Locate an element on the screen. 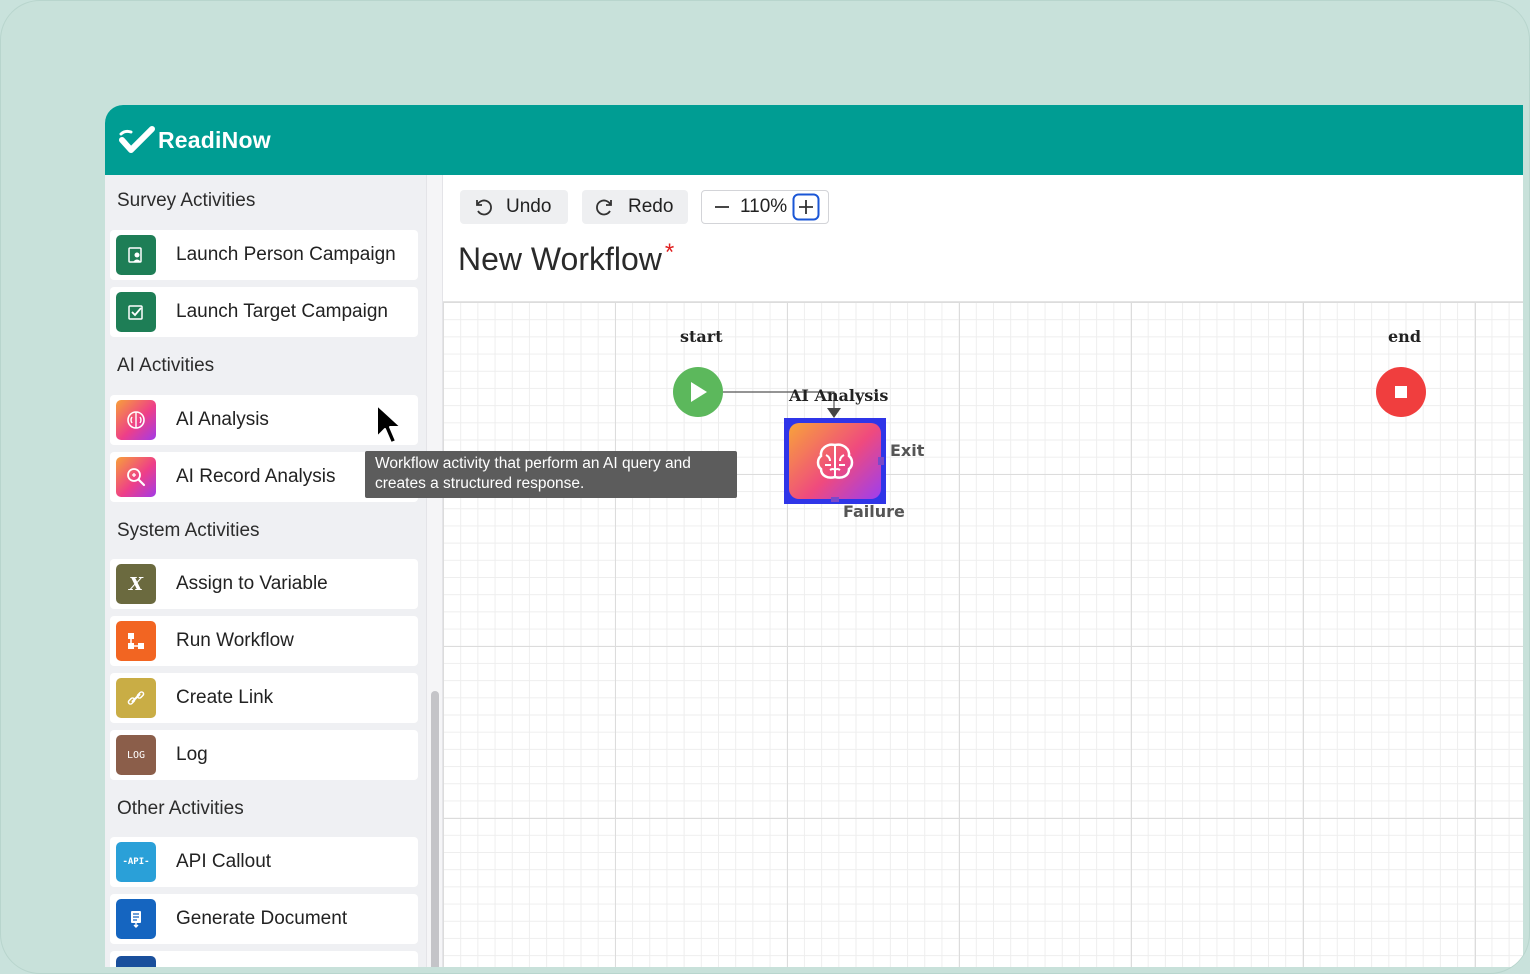  redo-label: Redo is located at coordinates (651, 206).